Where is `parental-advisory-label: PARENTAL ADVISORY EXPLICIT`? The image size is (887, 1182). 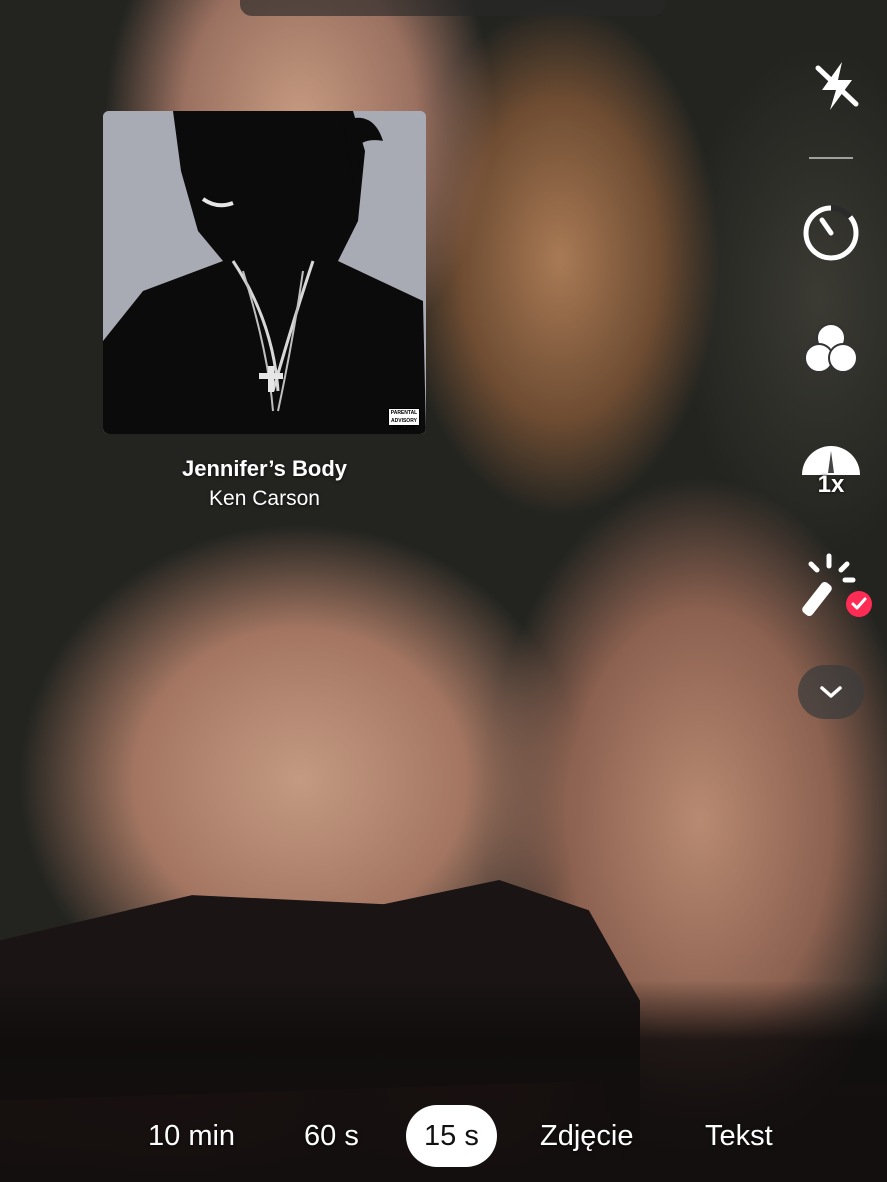 parental-advisory-label: PARENTAL ADVISORY EXPLICIT is located at coordinates (404, 420).